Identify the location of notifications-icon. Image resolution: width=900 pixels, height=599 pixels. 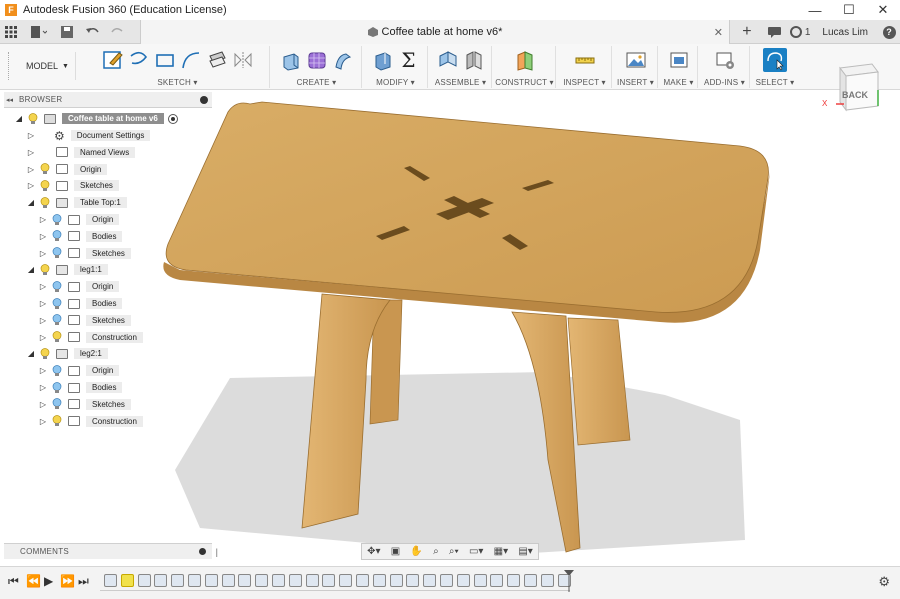
(775, 32).